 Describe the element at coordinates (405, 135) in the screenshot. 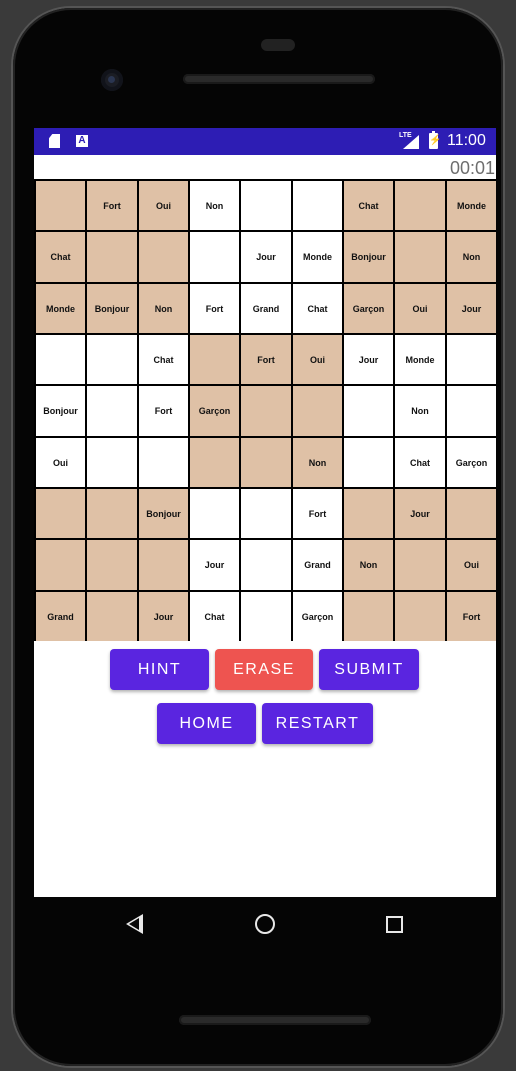

I see `lte-label: LTE` at that location.